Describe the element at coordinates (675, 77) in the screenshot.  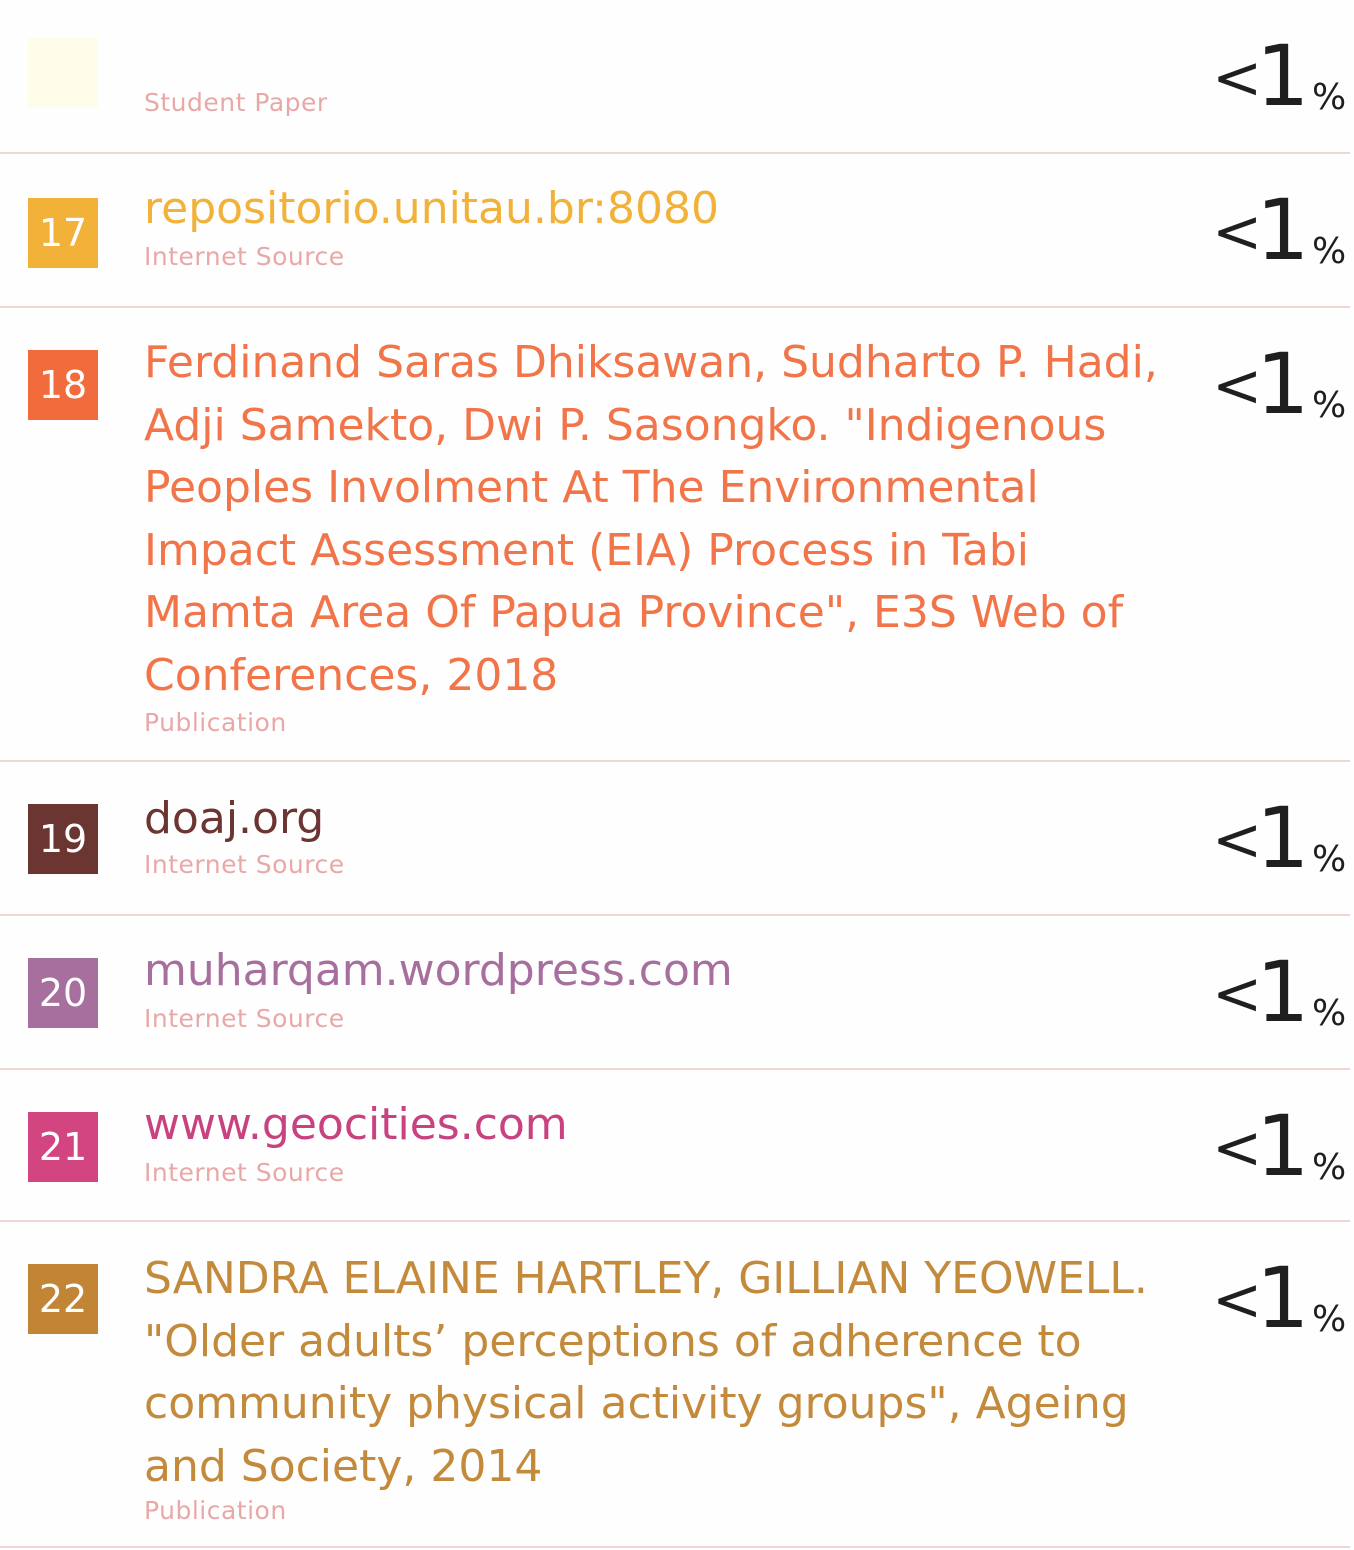
I see `source-row: Student Paper < 1 %` at that location.